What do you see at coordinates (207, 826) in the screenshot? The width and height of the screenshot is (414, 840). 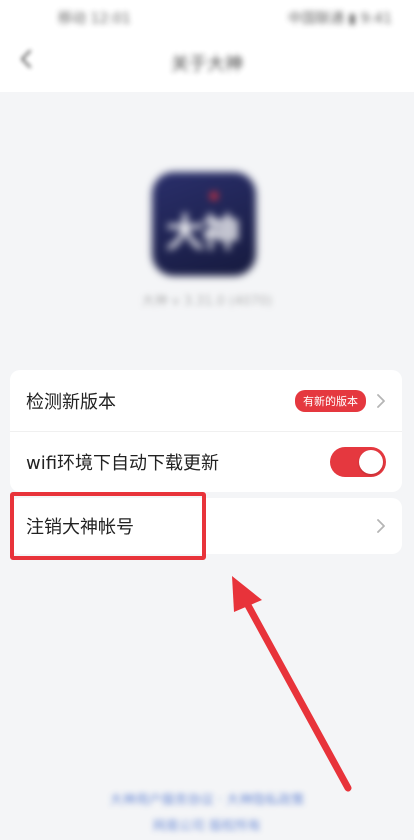 I see `footer-line-2: 网易公司 版权所有` at bounding box center [207, 826].